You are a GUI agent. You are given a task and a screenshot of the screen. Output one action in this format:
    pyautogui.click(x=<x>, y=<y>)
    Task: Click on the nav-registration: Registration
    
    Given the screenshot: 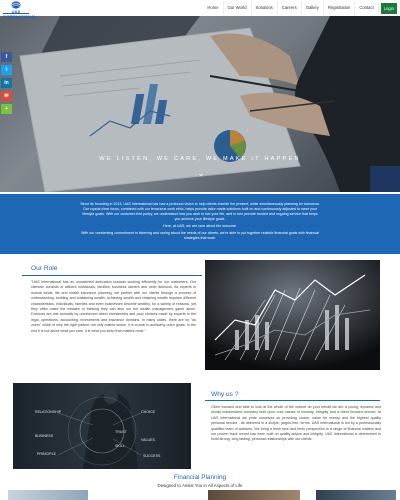 What is the action you would take?
    pyautogui.click(x=340, y=8)
    